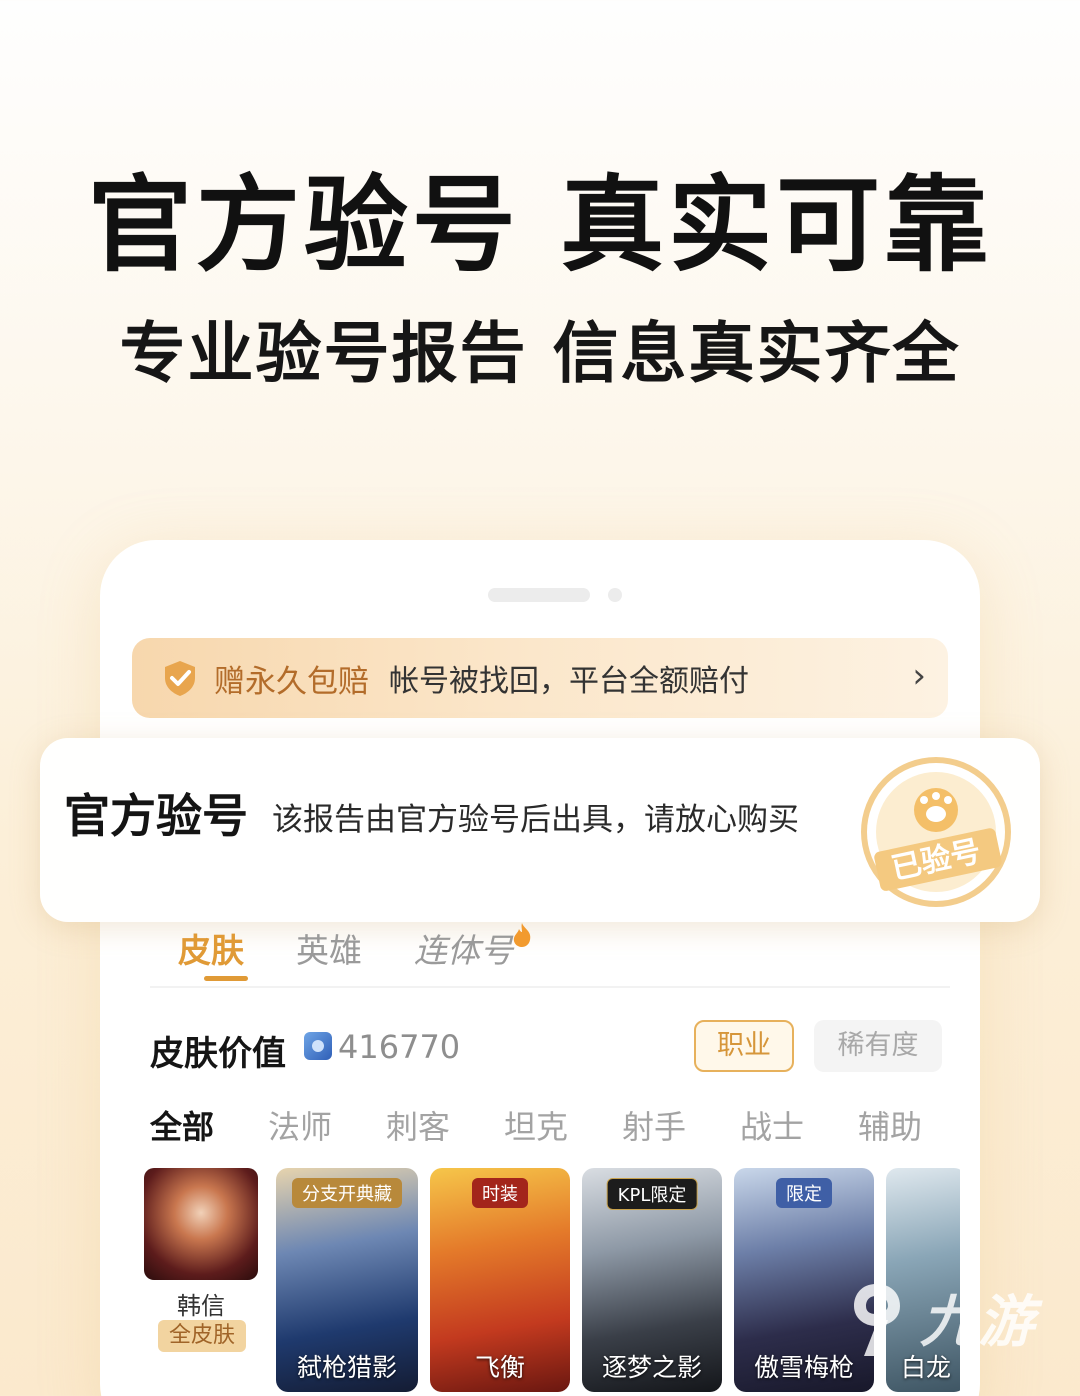  What do you see at coordinates (550, 987) in the screenshot?
I see `divider` at bounding box center [550, 987].